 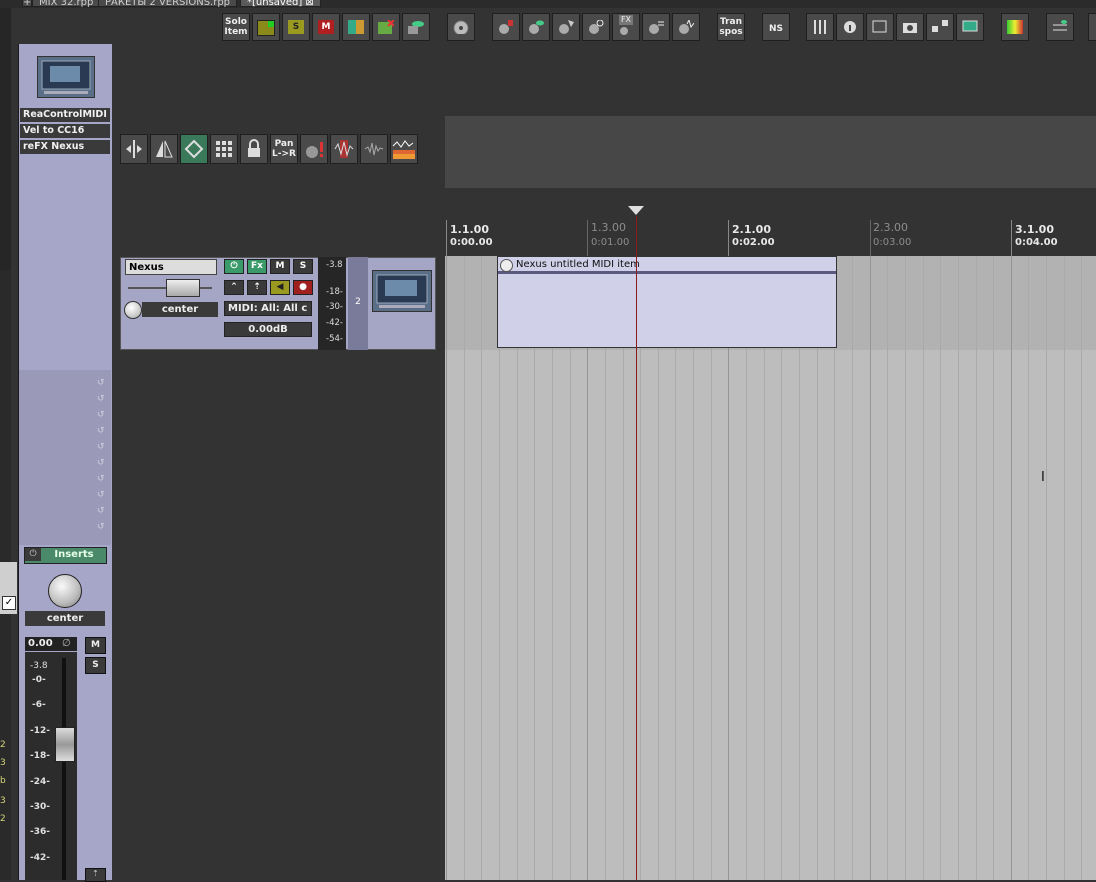 I want to click on routing-button, so click(x=940, y=27).